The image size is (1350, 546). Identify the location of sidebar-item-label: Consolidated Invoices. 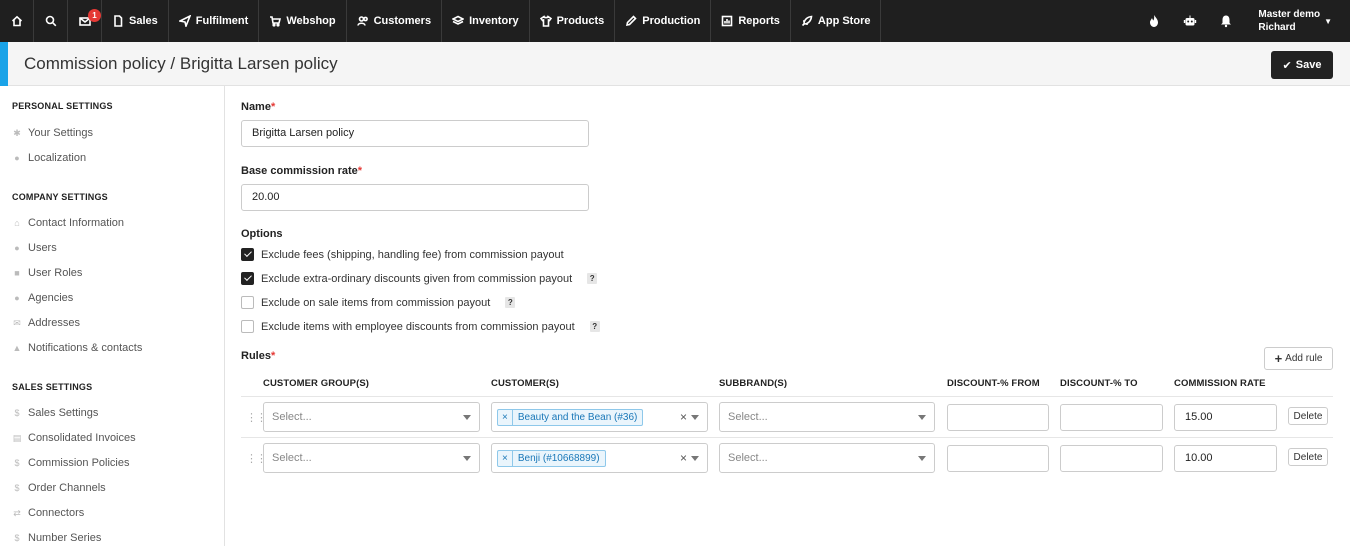
(82, 438).